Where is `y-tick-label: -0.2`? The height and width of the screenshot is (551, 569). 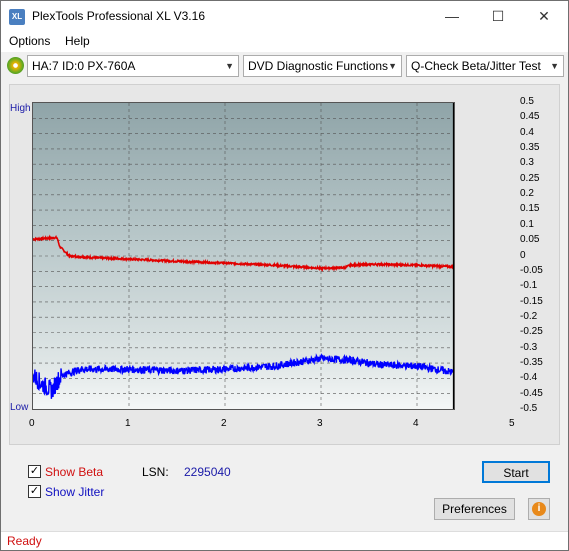
y-tick-label: -0.2 is located at coordinates (529, 316).